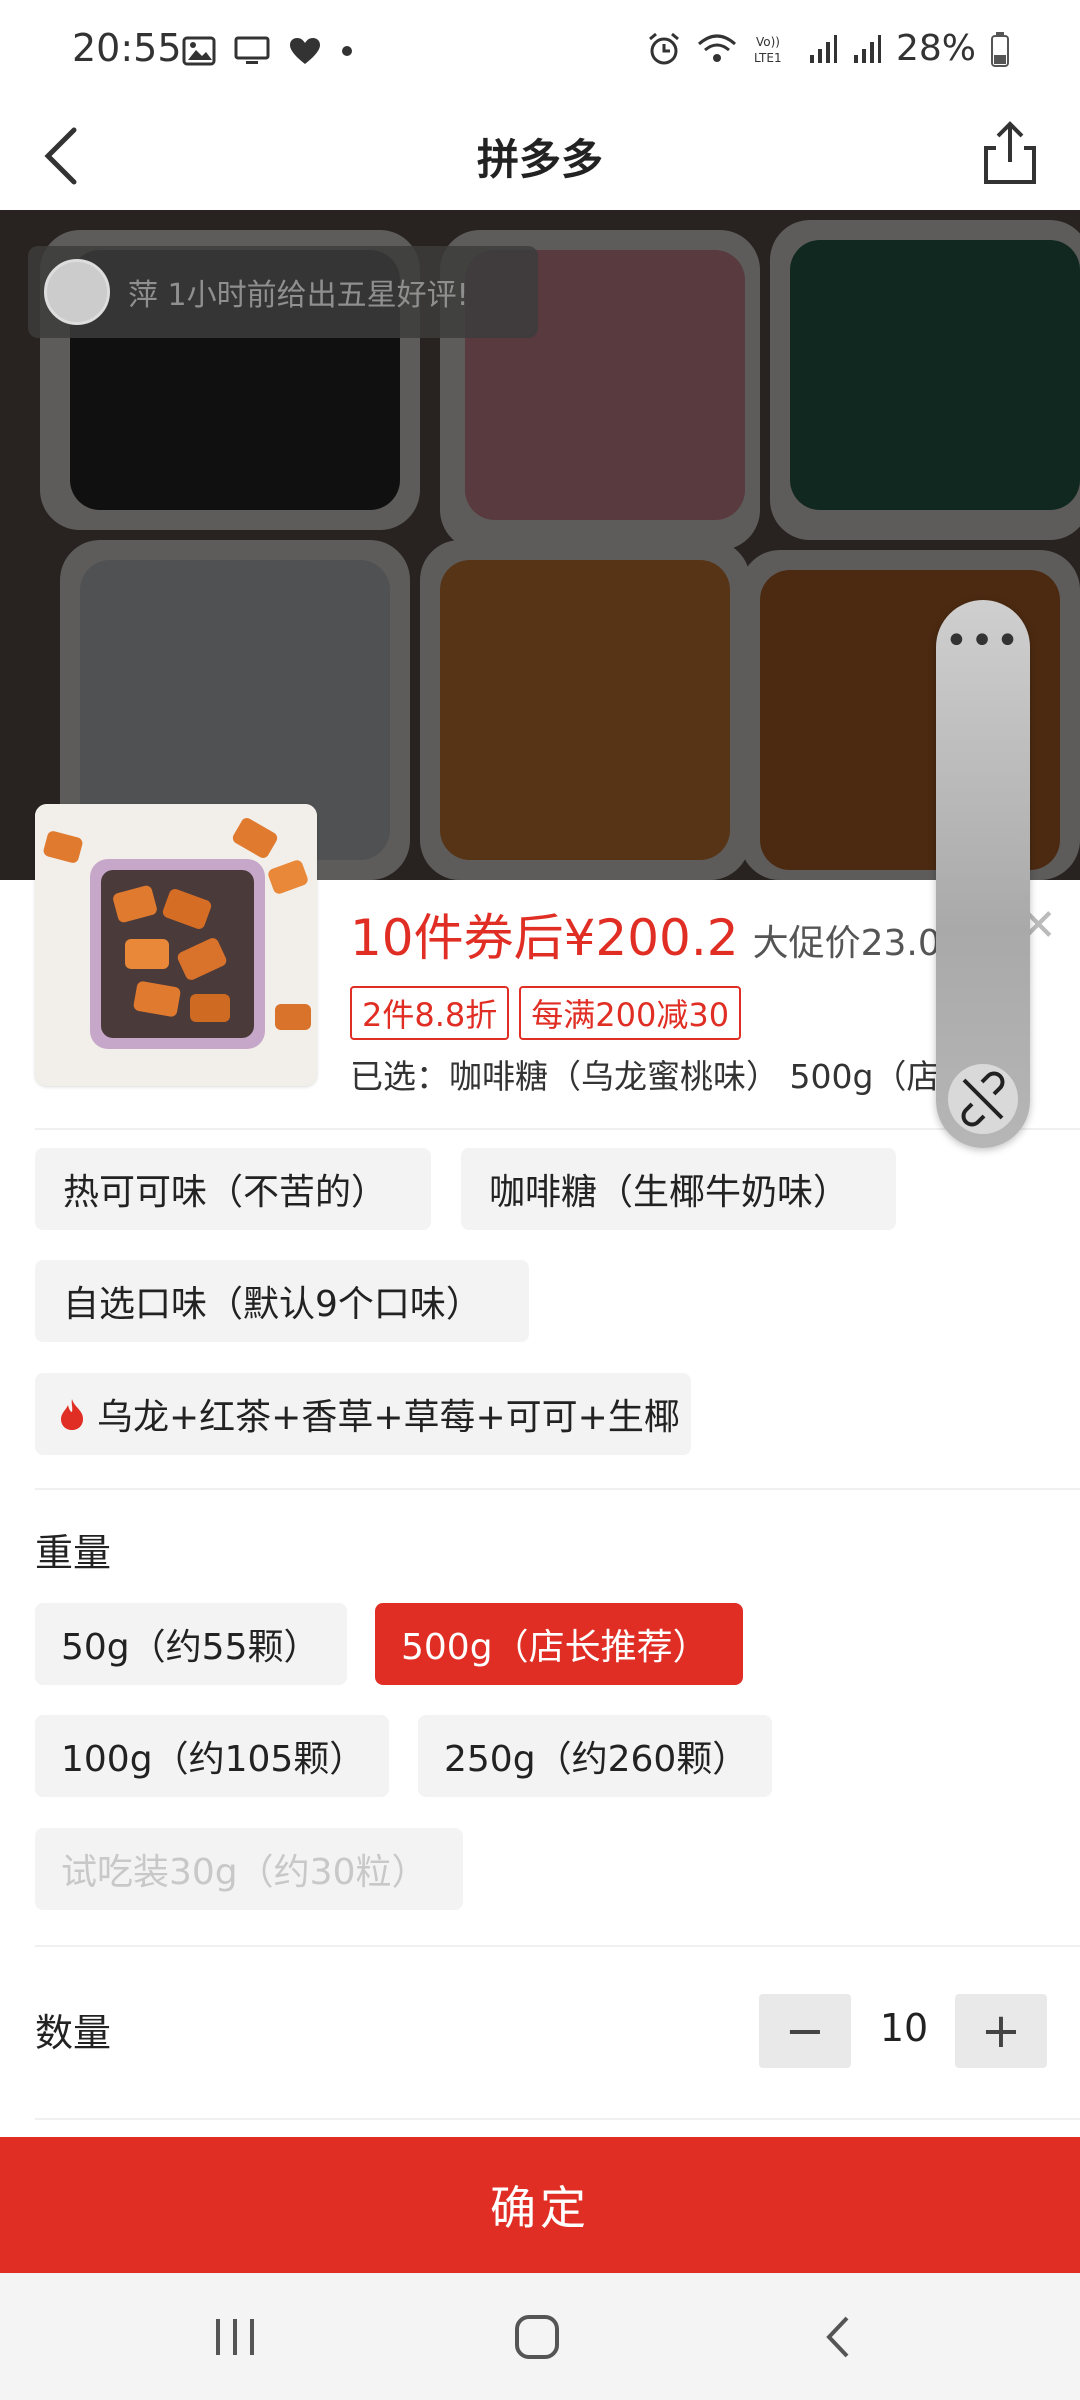 The image size is (1080, 2400). I want to click on weight-option: 50g（约55颗）, so click(191, 1644).